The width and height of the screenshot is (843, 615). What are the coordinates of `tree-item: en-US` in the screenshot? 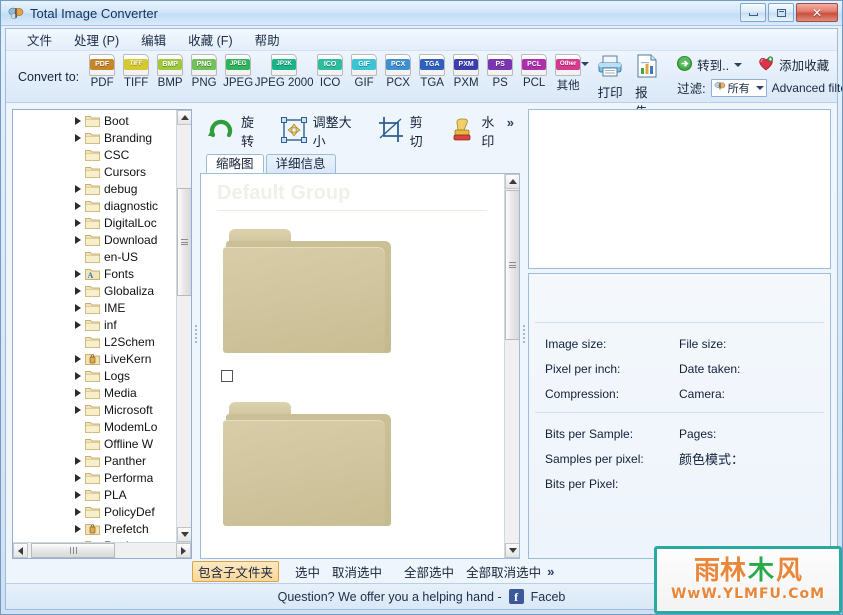 It's located at (102, 256).